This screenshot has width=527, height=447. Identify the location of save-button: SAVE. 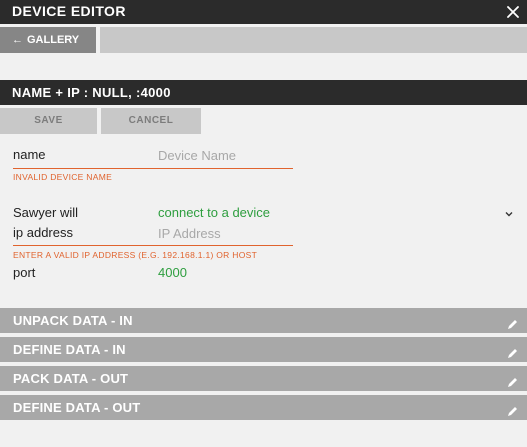
(48, 121).